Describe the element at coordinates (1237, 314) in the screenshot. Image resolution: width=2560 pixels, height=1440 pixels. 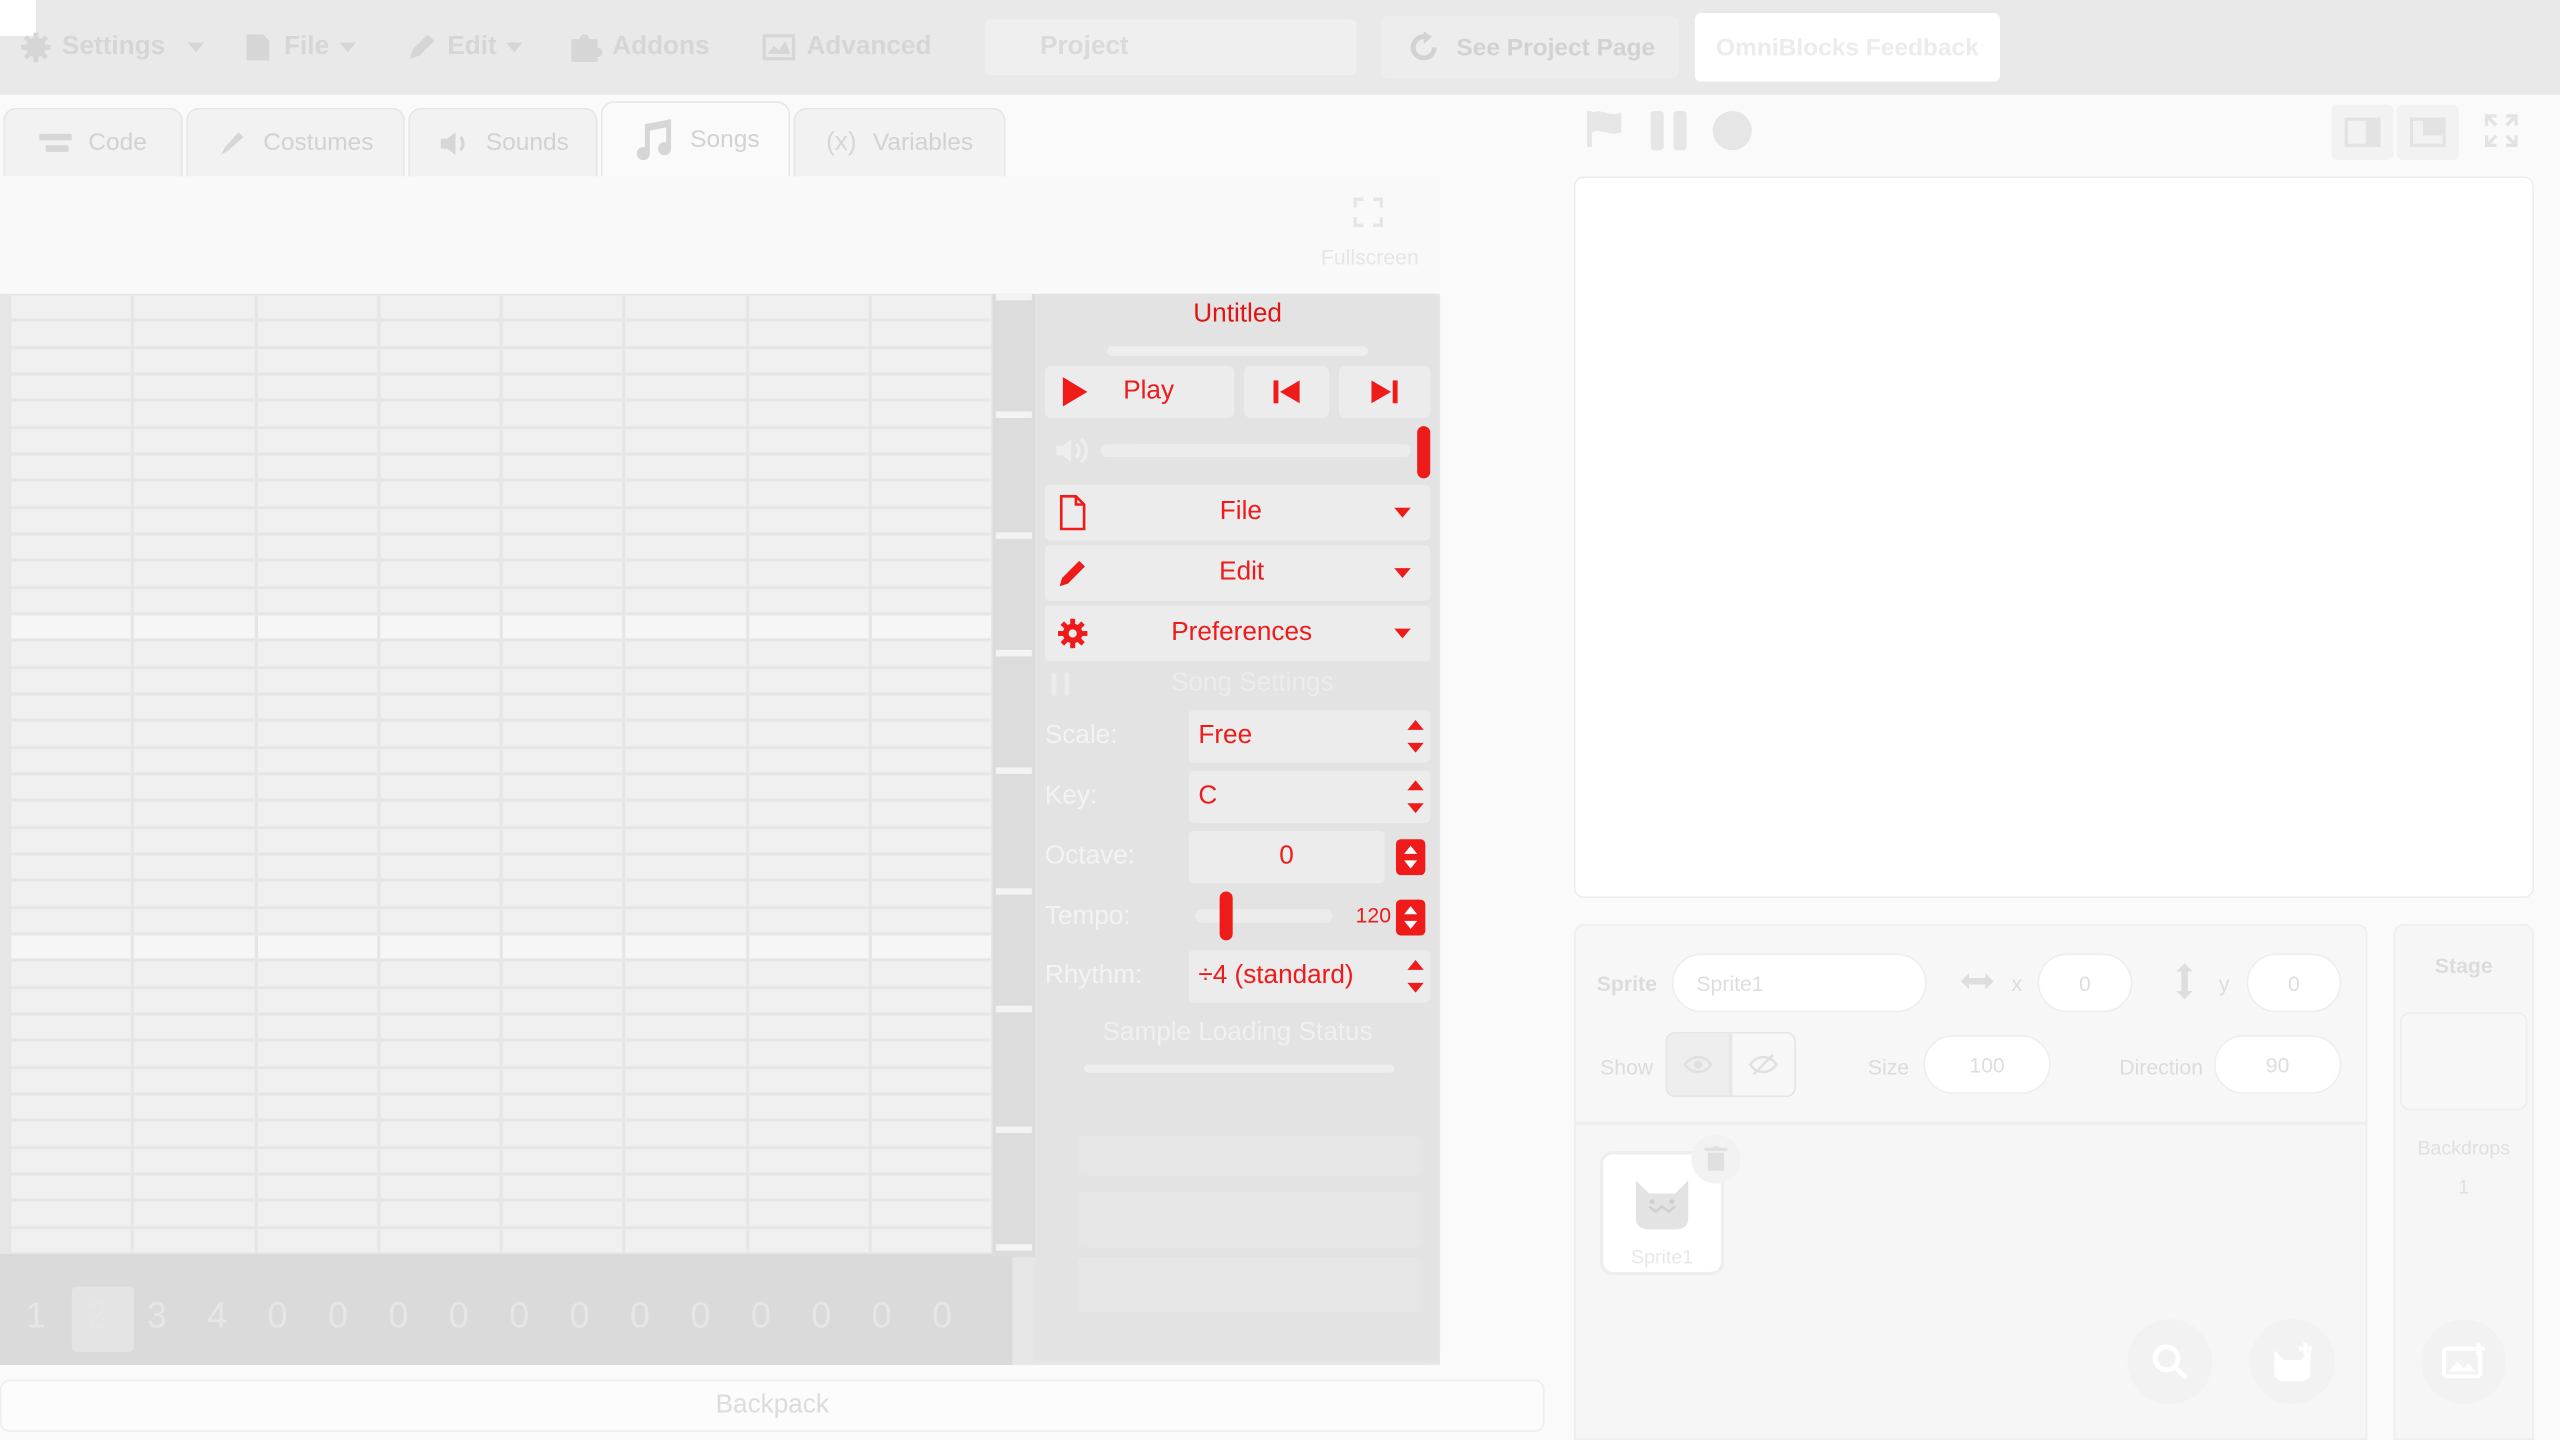
I see `song-title: Untitled` at that location.